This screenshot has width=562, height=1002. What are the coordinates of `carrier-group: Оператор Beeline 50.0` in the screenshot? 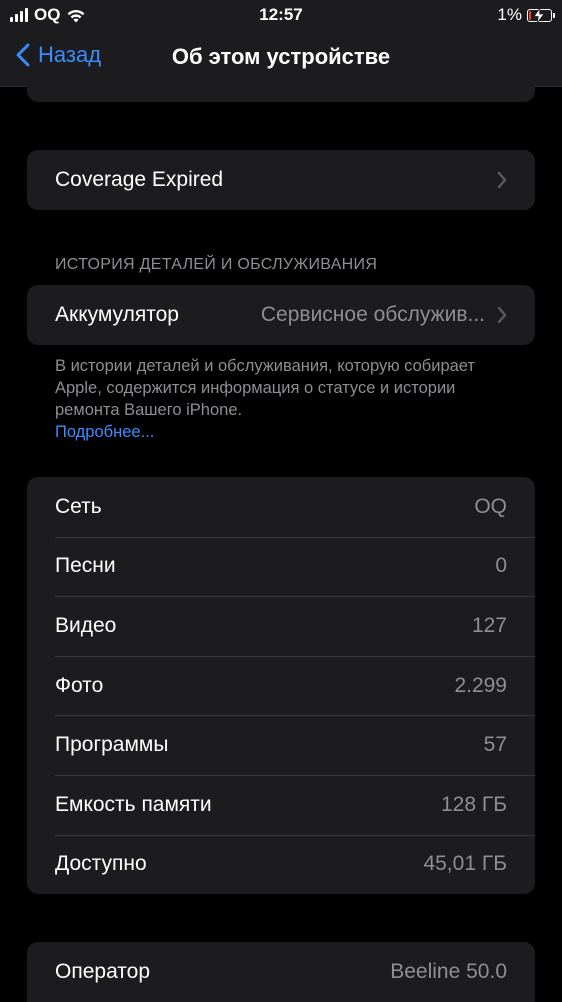 It's located at (281, 972).